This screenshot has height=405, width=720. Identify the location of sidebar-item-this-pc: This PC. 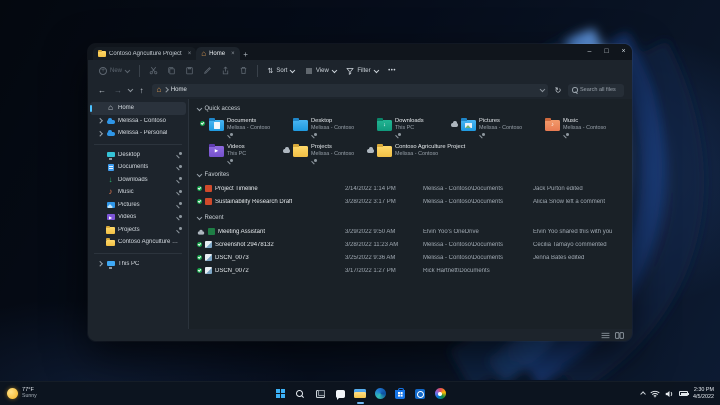
(138, 264).